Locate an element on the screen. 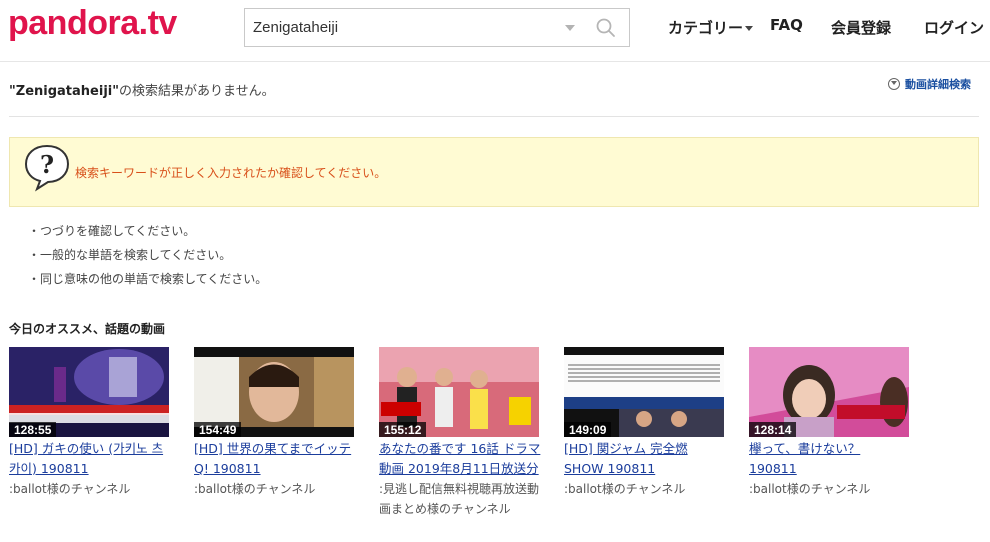  video-card: 128:14 欅って、書けない？ 190811 :ballot様のチャンネル is located at coordinates (830, 423).